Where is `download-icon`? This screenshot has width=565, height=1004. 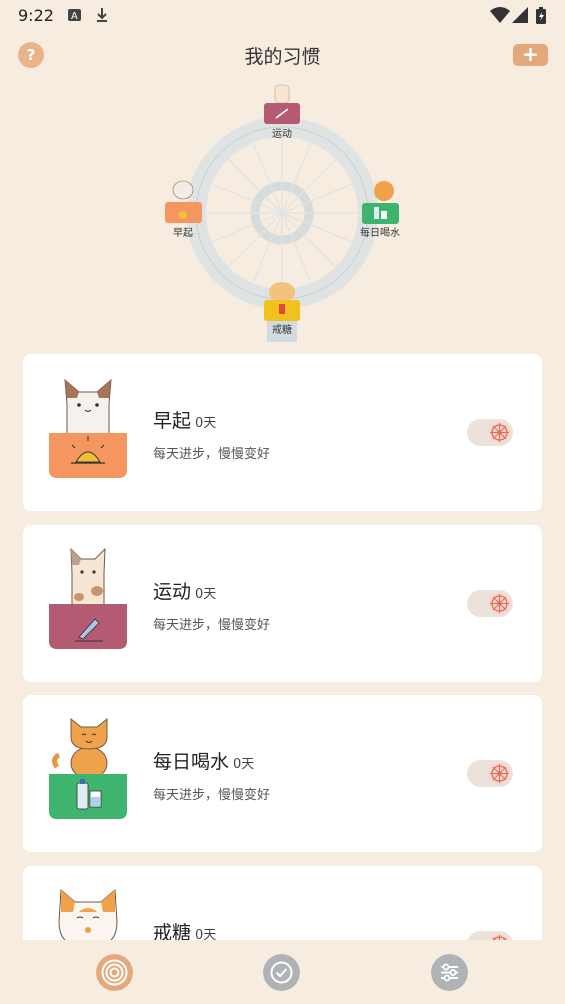
download-icon is located at coordinates (102, 15).